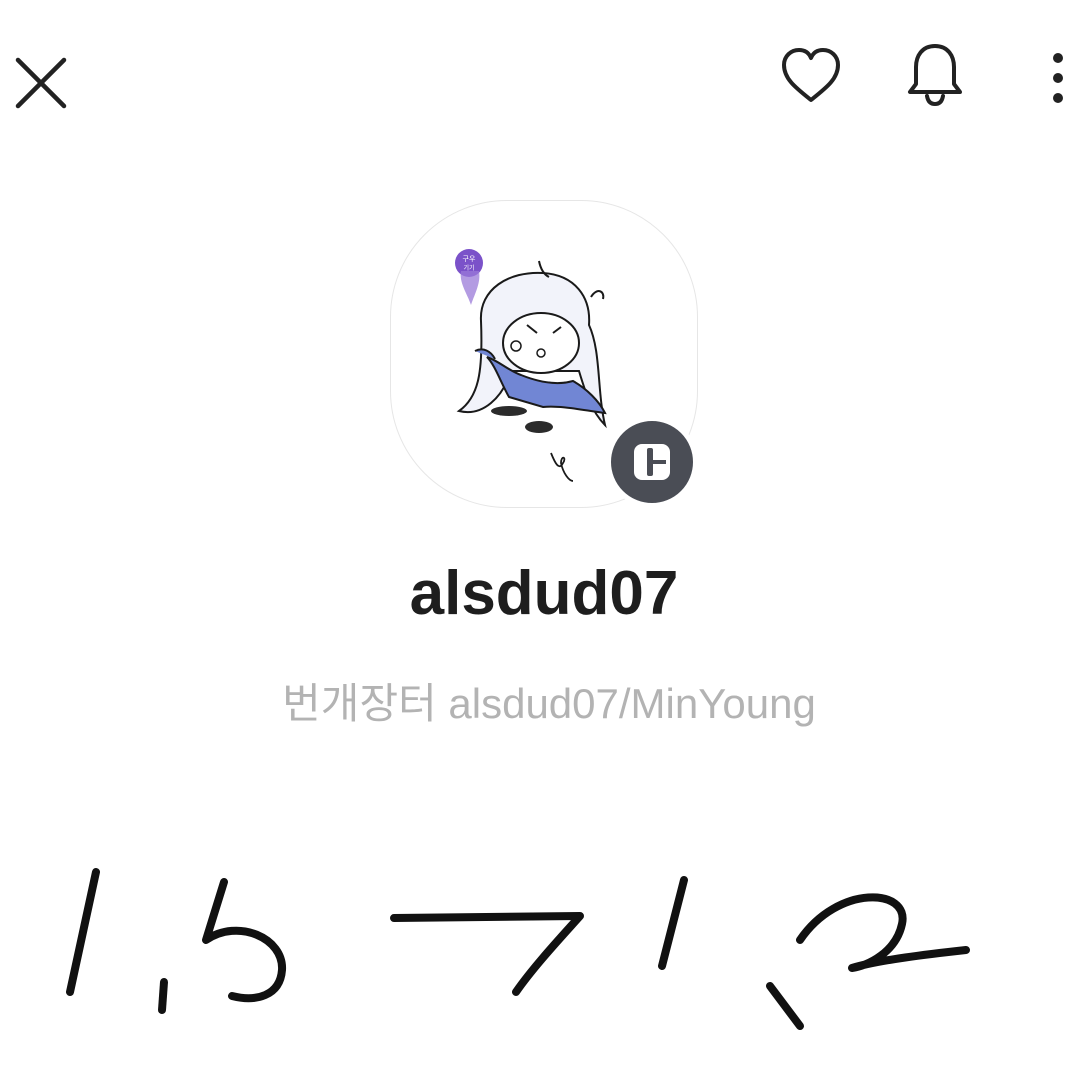 The height and width of the screenshot is (1088, 1088). What do you see at coordinates (469, 259) in the screenshot?
I see `svg-text: 구우` at bounding box center [469, 259].